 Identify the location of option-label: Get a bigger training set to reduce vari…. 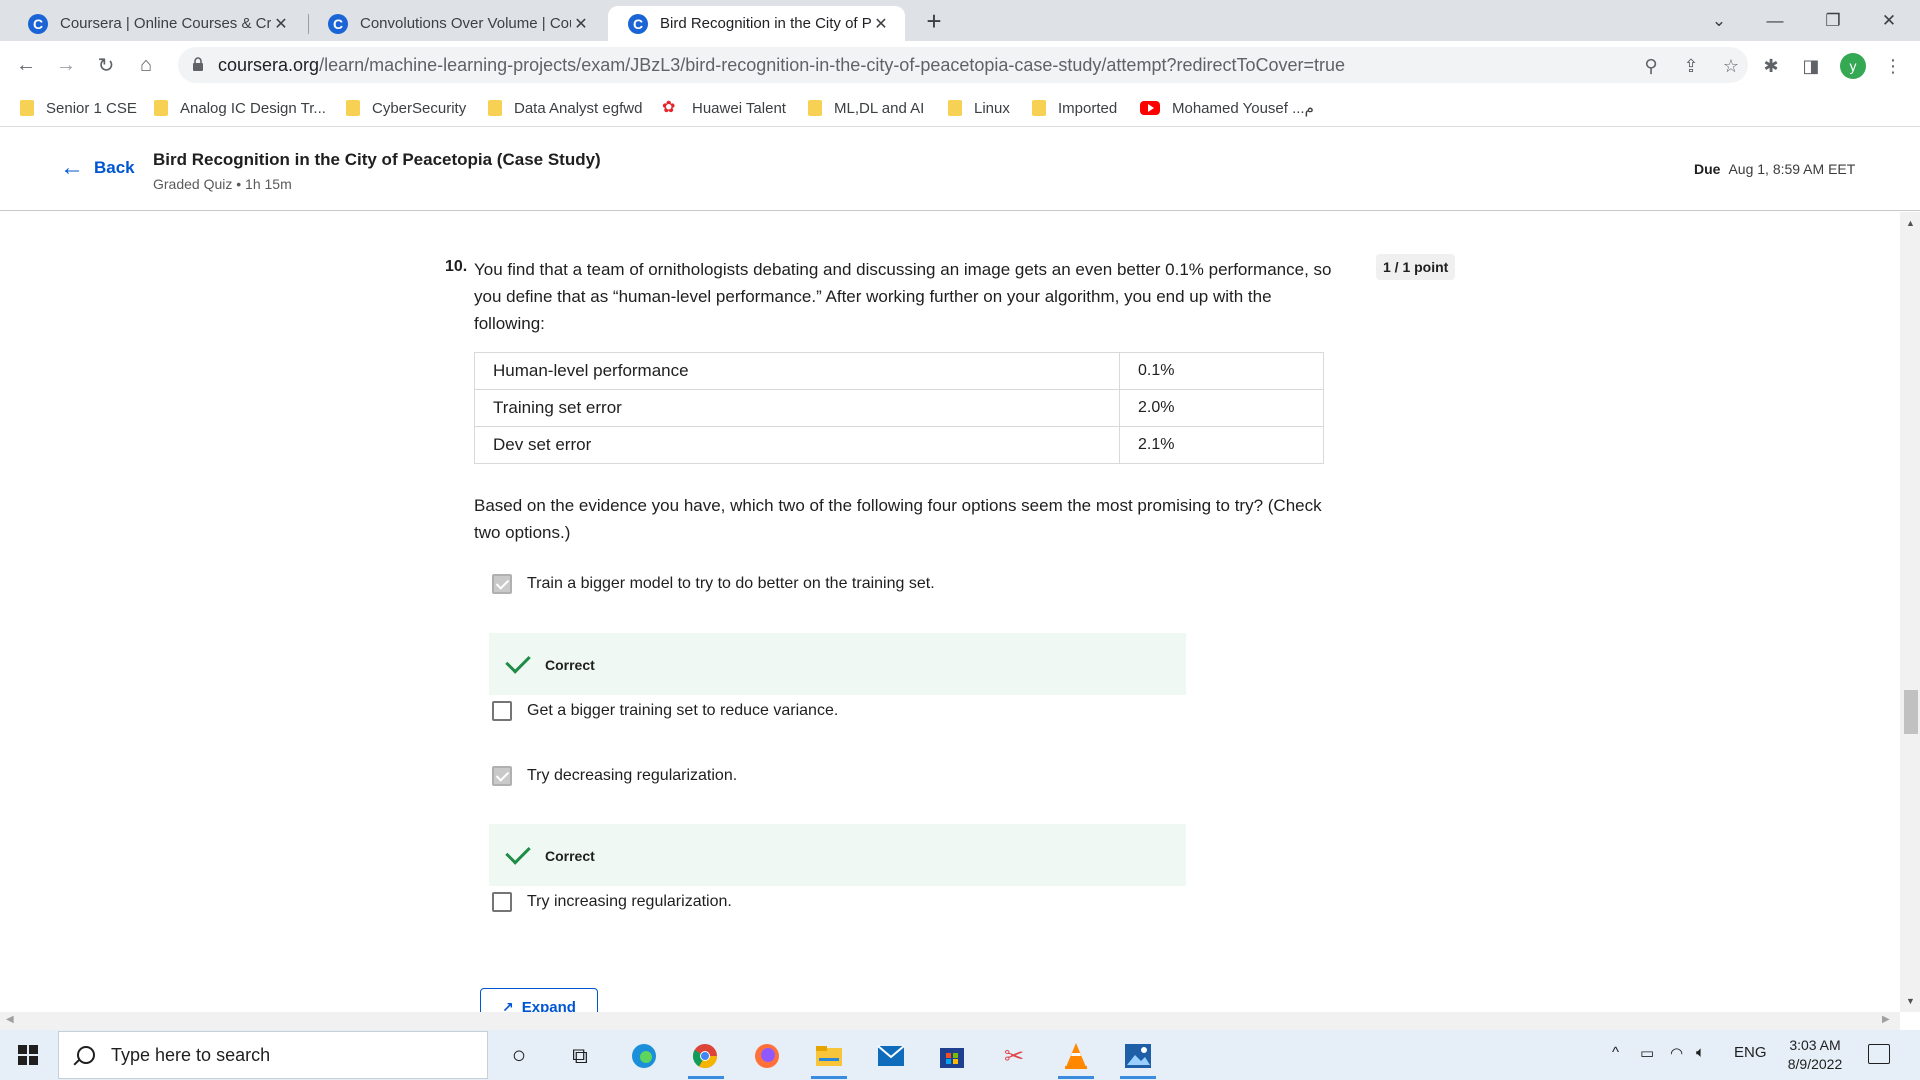
(683, 710).